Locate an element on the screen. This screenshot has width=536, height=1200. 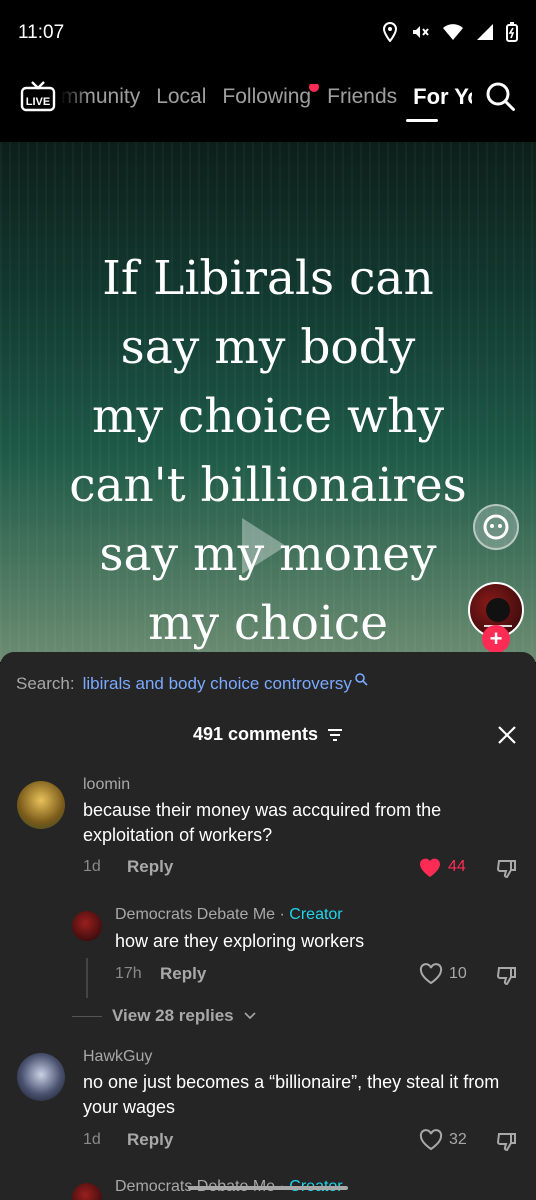
tab-for-you: For You is located at coordinates (442, 97).